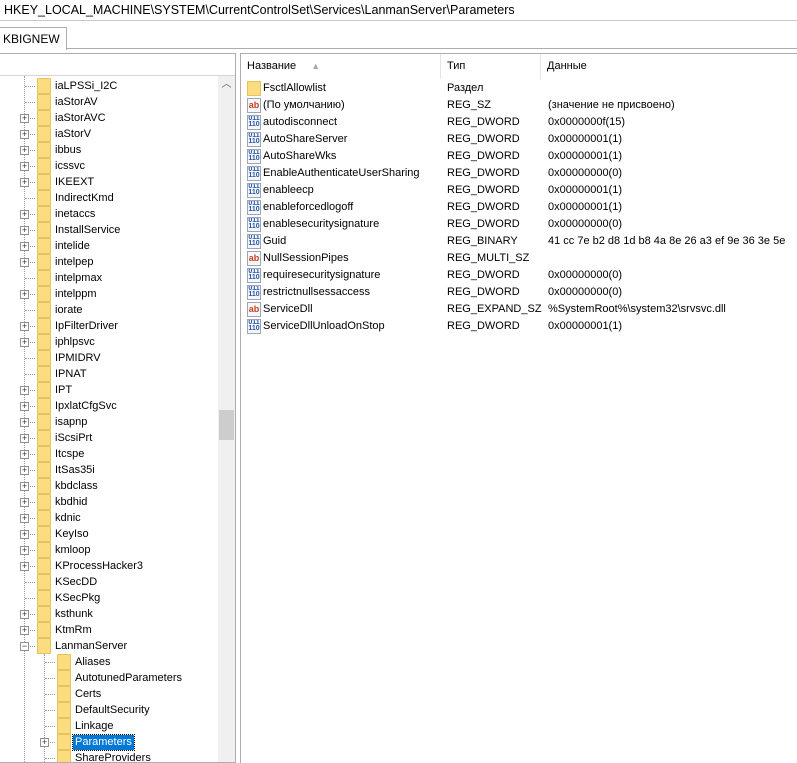 Image resolution: width=797 pixels, height=763 pixels. Describe the element at coordinates (109, 390) in the screenshot. I see `tree-item: + IPT` at that location.